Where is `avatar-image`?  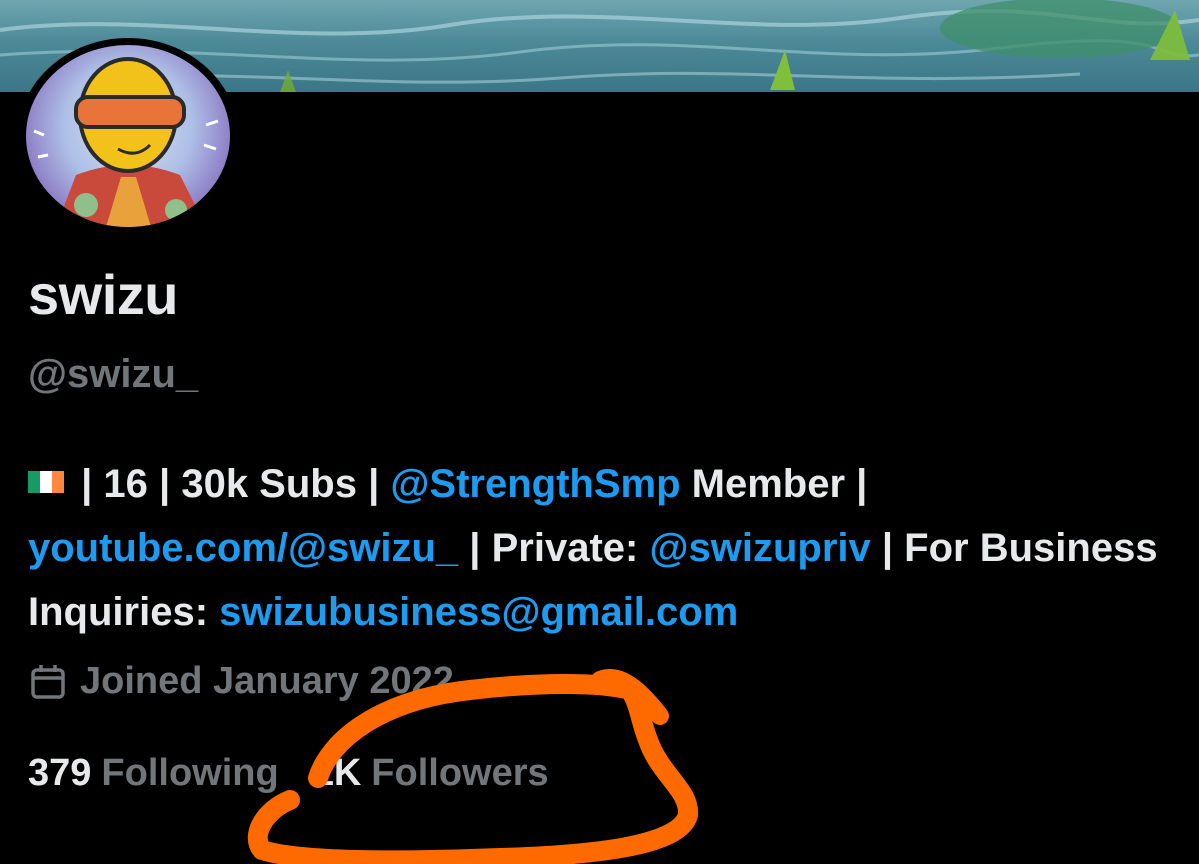
avatar-image is located at coordinates (128, 136).